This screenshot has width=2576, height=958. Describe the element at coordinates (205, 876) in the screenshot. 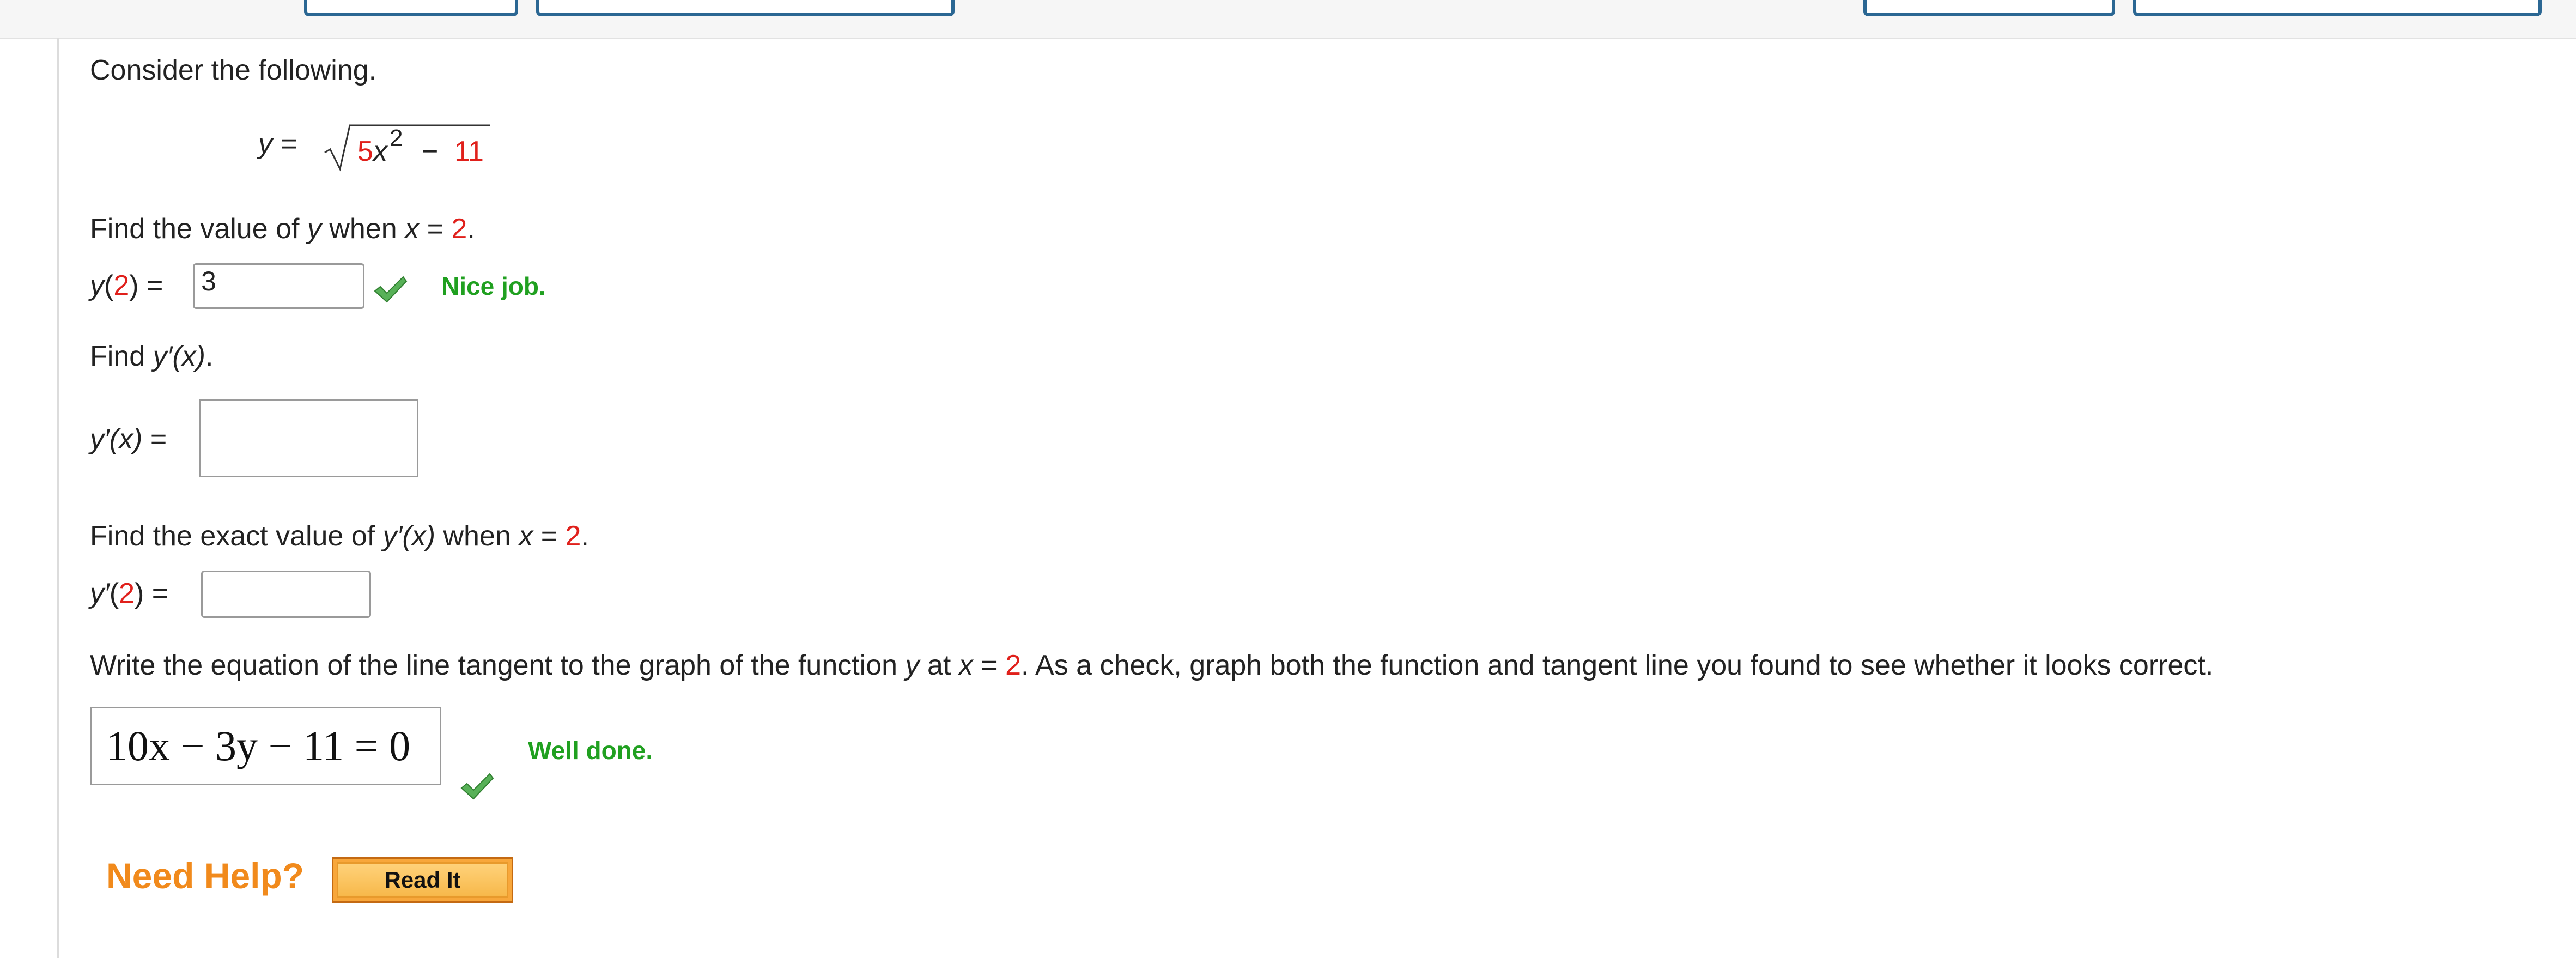

I see `need-help-label: Need Help?` at that location.